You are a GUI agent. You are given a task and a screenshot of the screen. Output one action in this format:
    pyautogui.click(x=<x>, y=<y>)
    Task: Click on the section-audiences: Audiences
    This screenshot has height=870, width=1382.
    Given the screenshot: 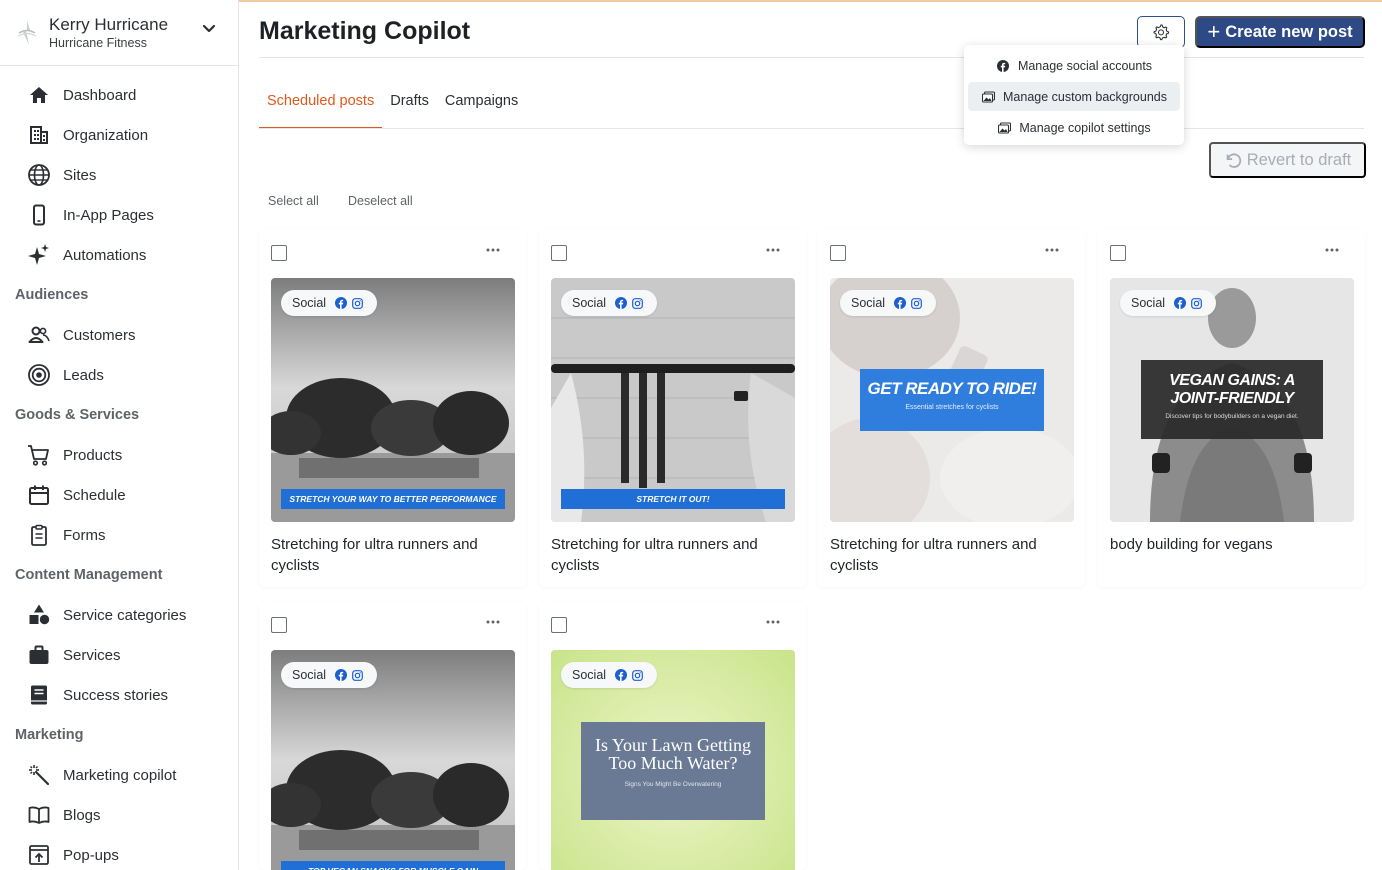 What is the action you would take?
    pyautogui.click(x=52, y=295)
    